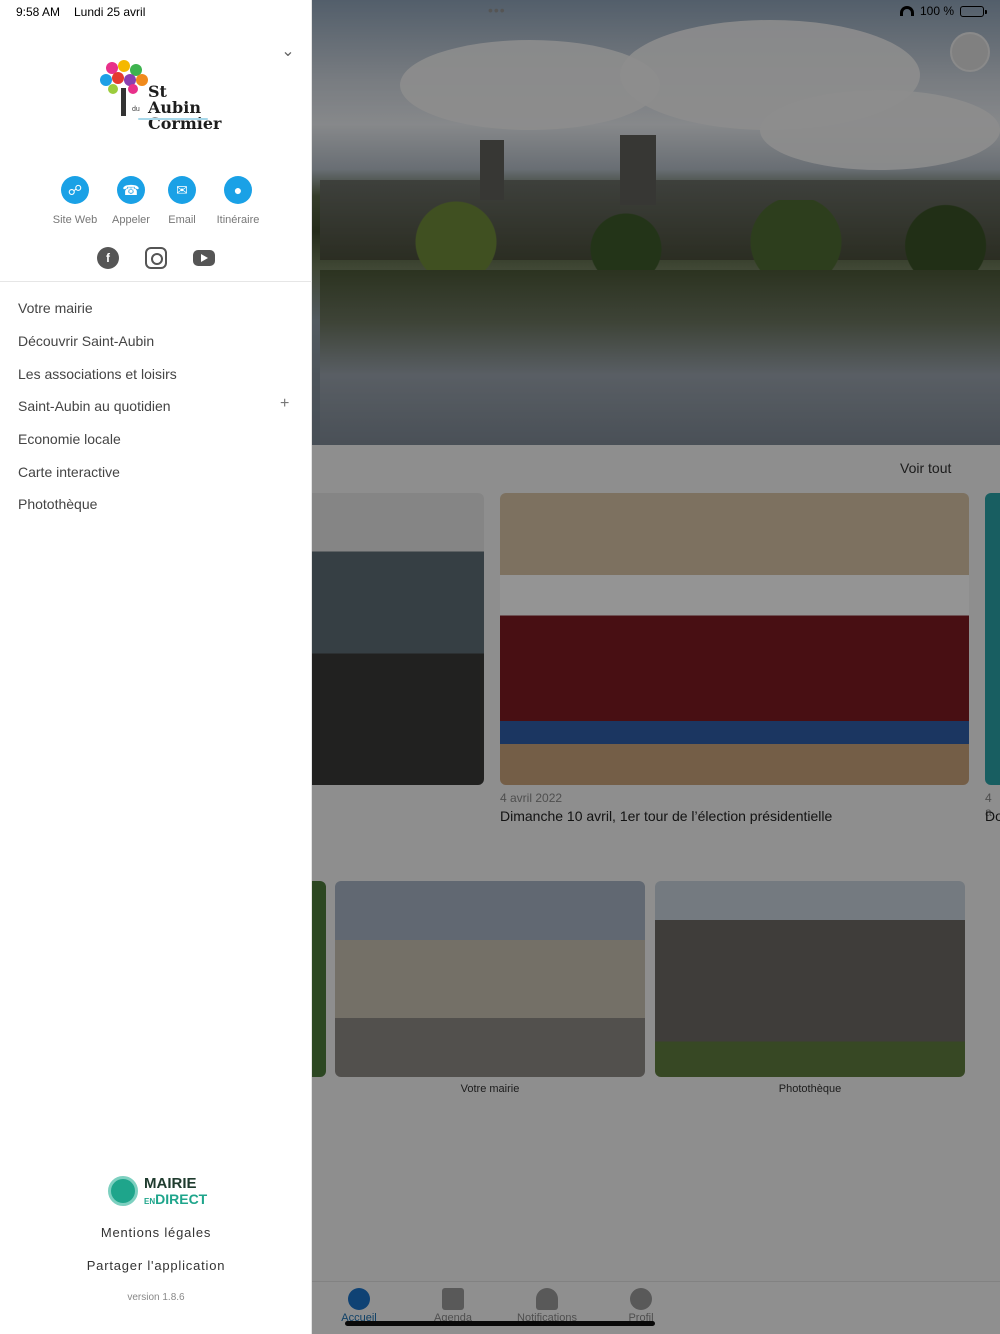 The height and width of the screenshot is (1334, 1000). I want to click on city-logo: St Aubin Cormier du, so click(159, 96).